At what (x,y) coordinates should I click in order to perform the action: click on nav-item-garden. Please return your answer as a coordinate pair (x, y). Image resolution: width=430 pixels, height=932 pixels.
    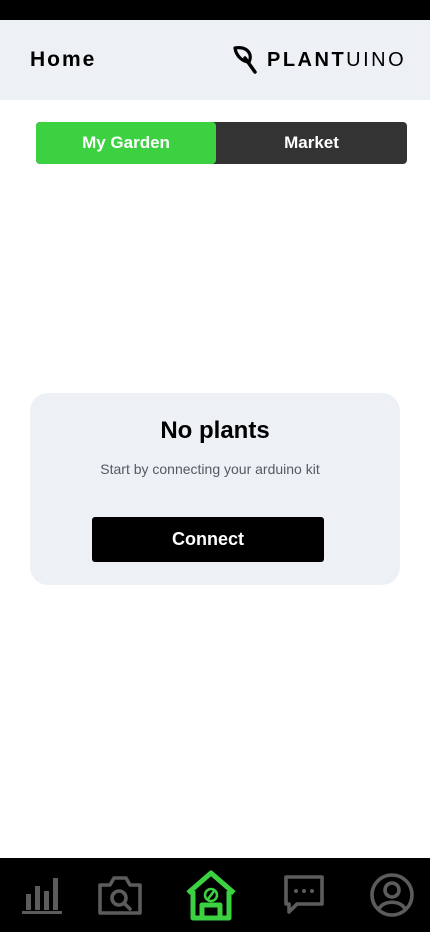
    Looking at the image, I should click on (211, 895).